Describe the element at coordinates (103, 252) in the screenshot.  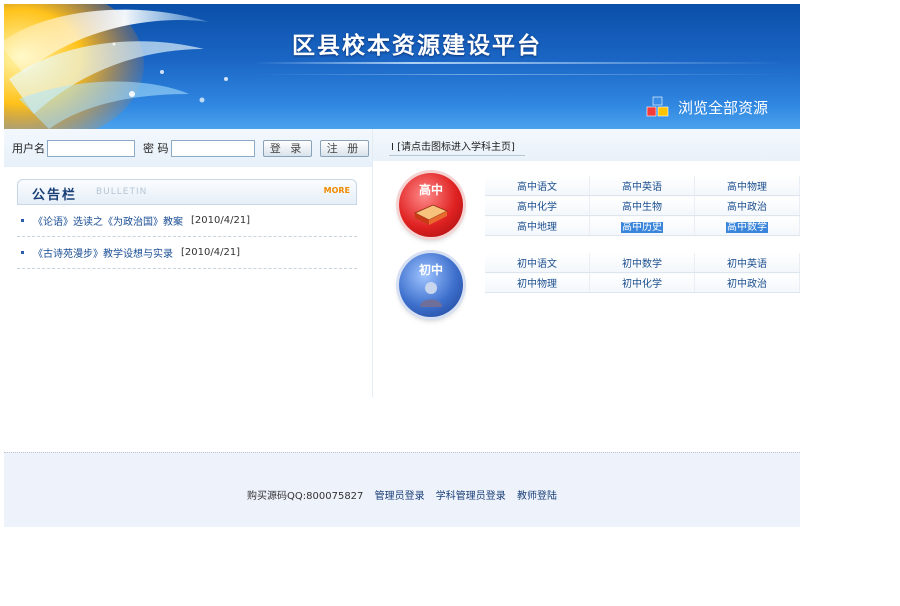
I see `bulletin-item-link: 《古诗苑漫步》教学设想与实录` at that location.